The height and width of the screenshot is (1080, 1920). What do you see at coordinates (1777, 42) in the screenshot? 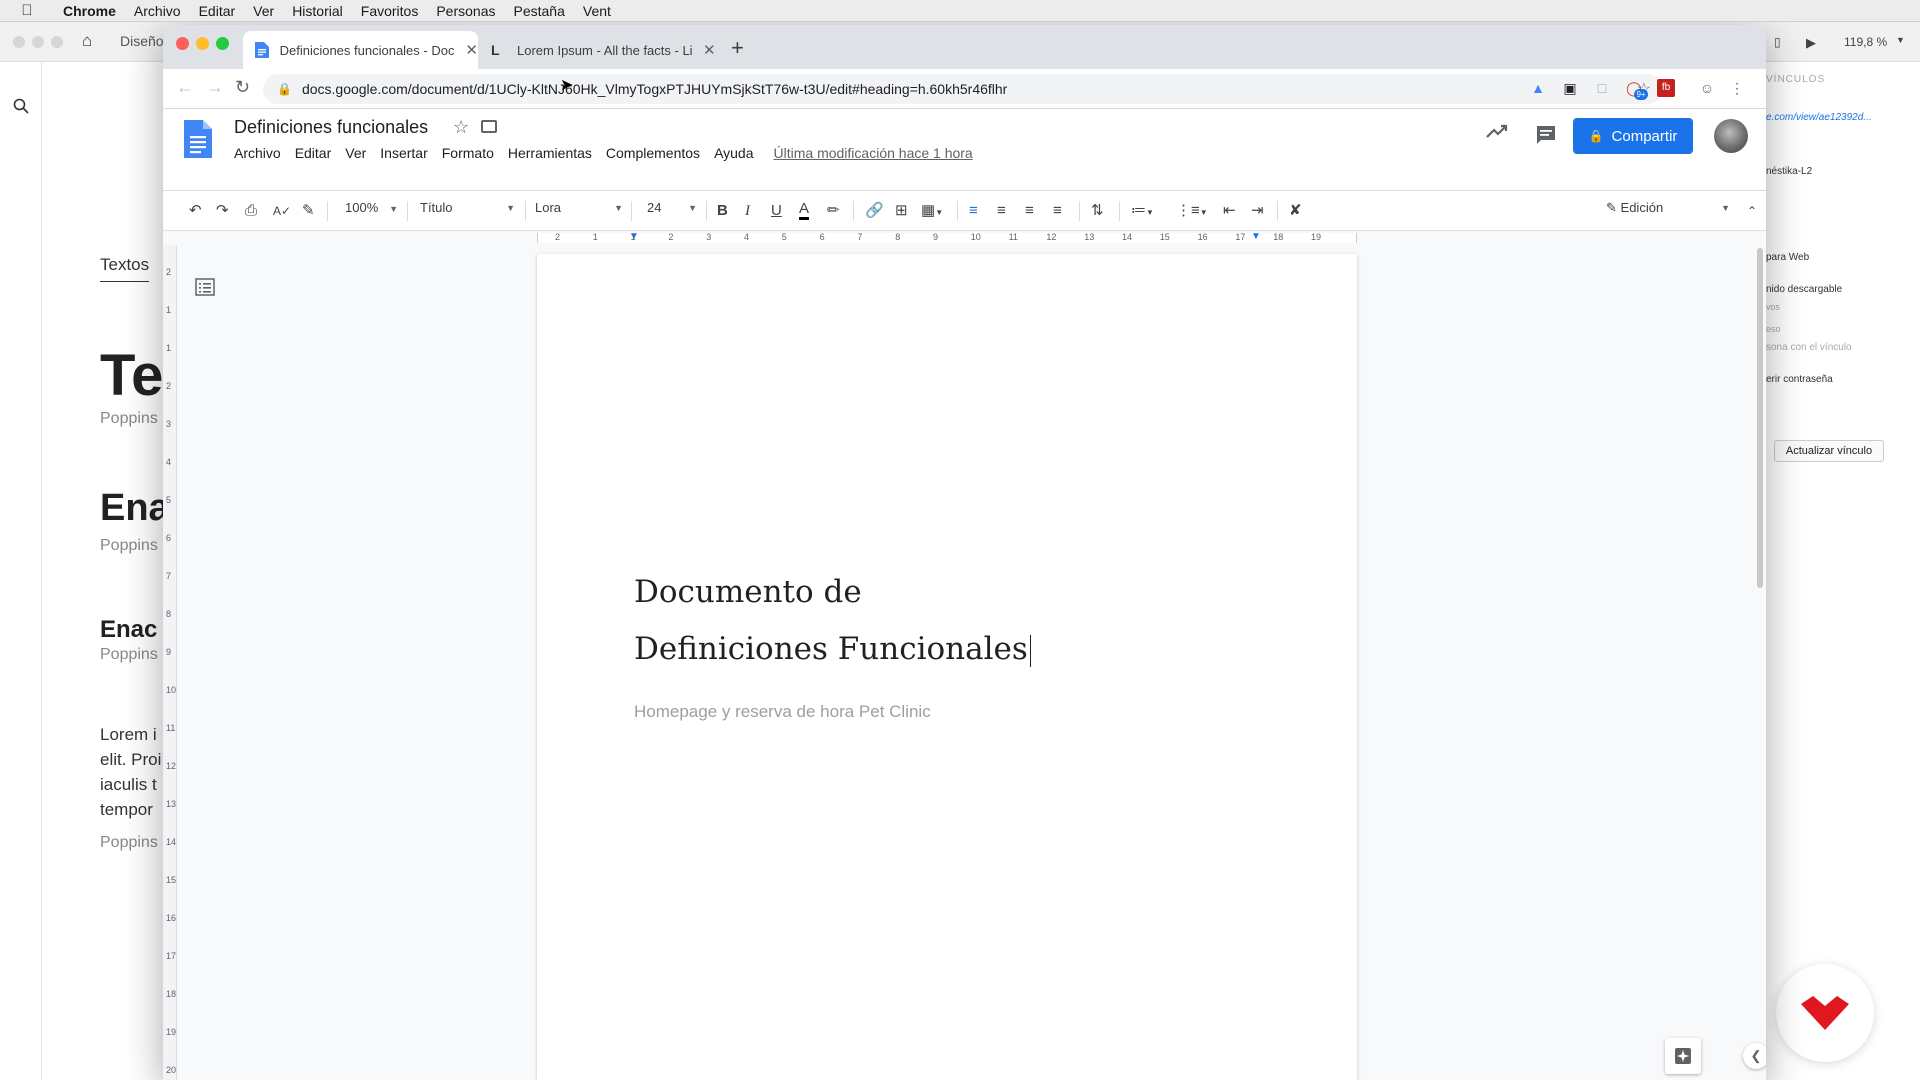
I see `device-icon: ▯` at bounding box center [1777, 42].